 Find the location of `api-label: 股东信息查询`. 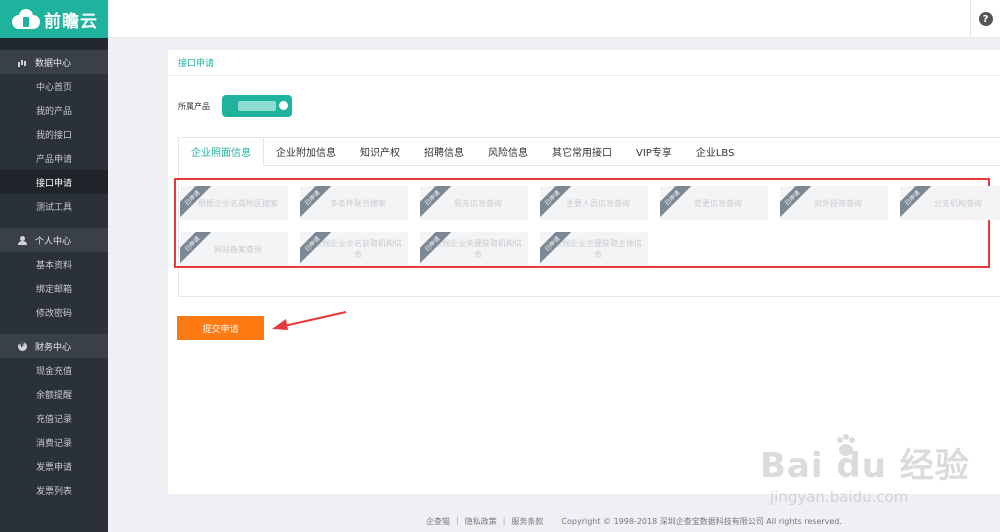

api-label: 股东信息查询 is located at coordinates (478, 203).